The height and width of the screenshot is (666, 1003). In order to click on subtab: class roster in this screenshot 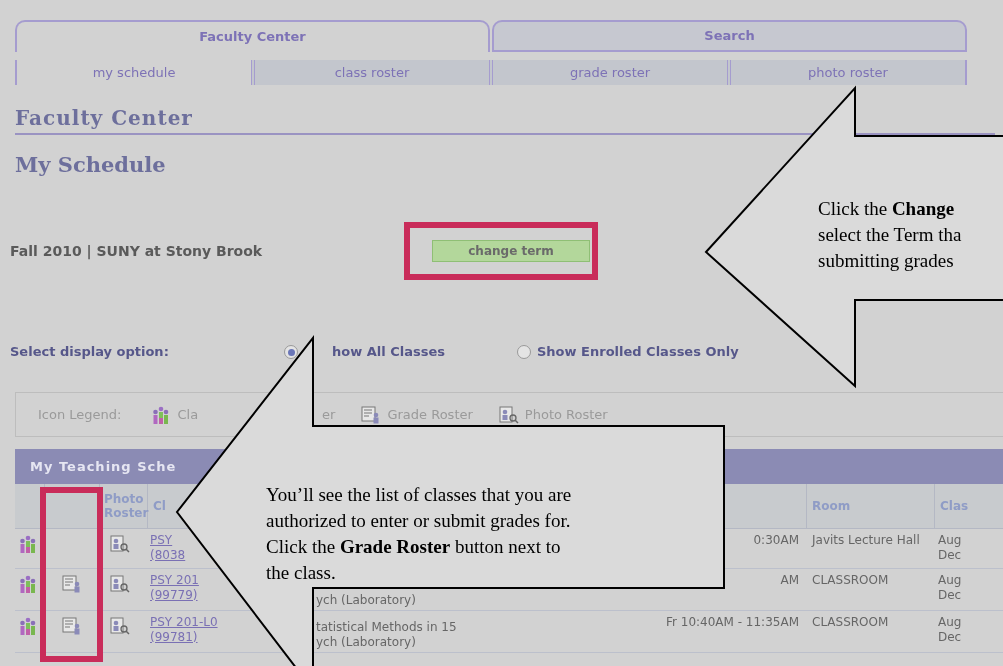, I will do `click(370, 72)`.